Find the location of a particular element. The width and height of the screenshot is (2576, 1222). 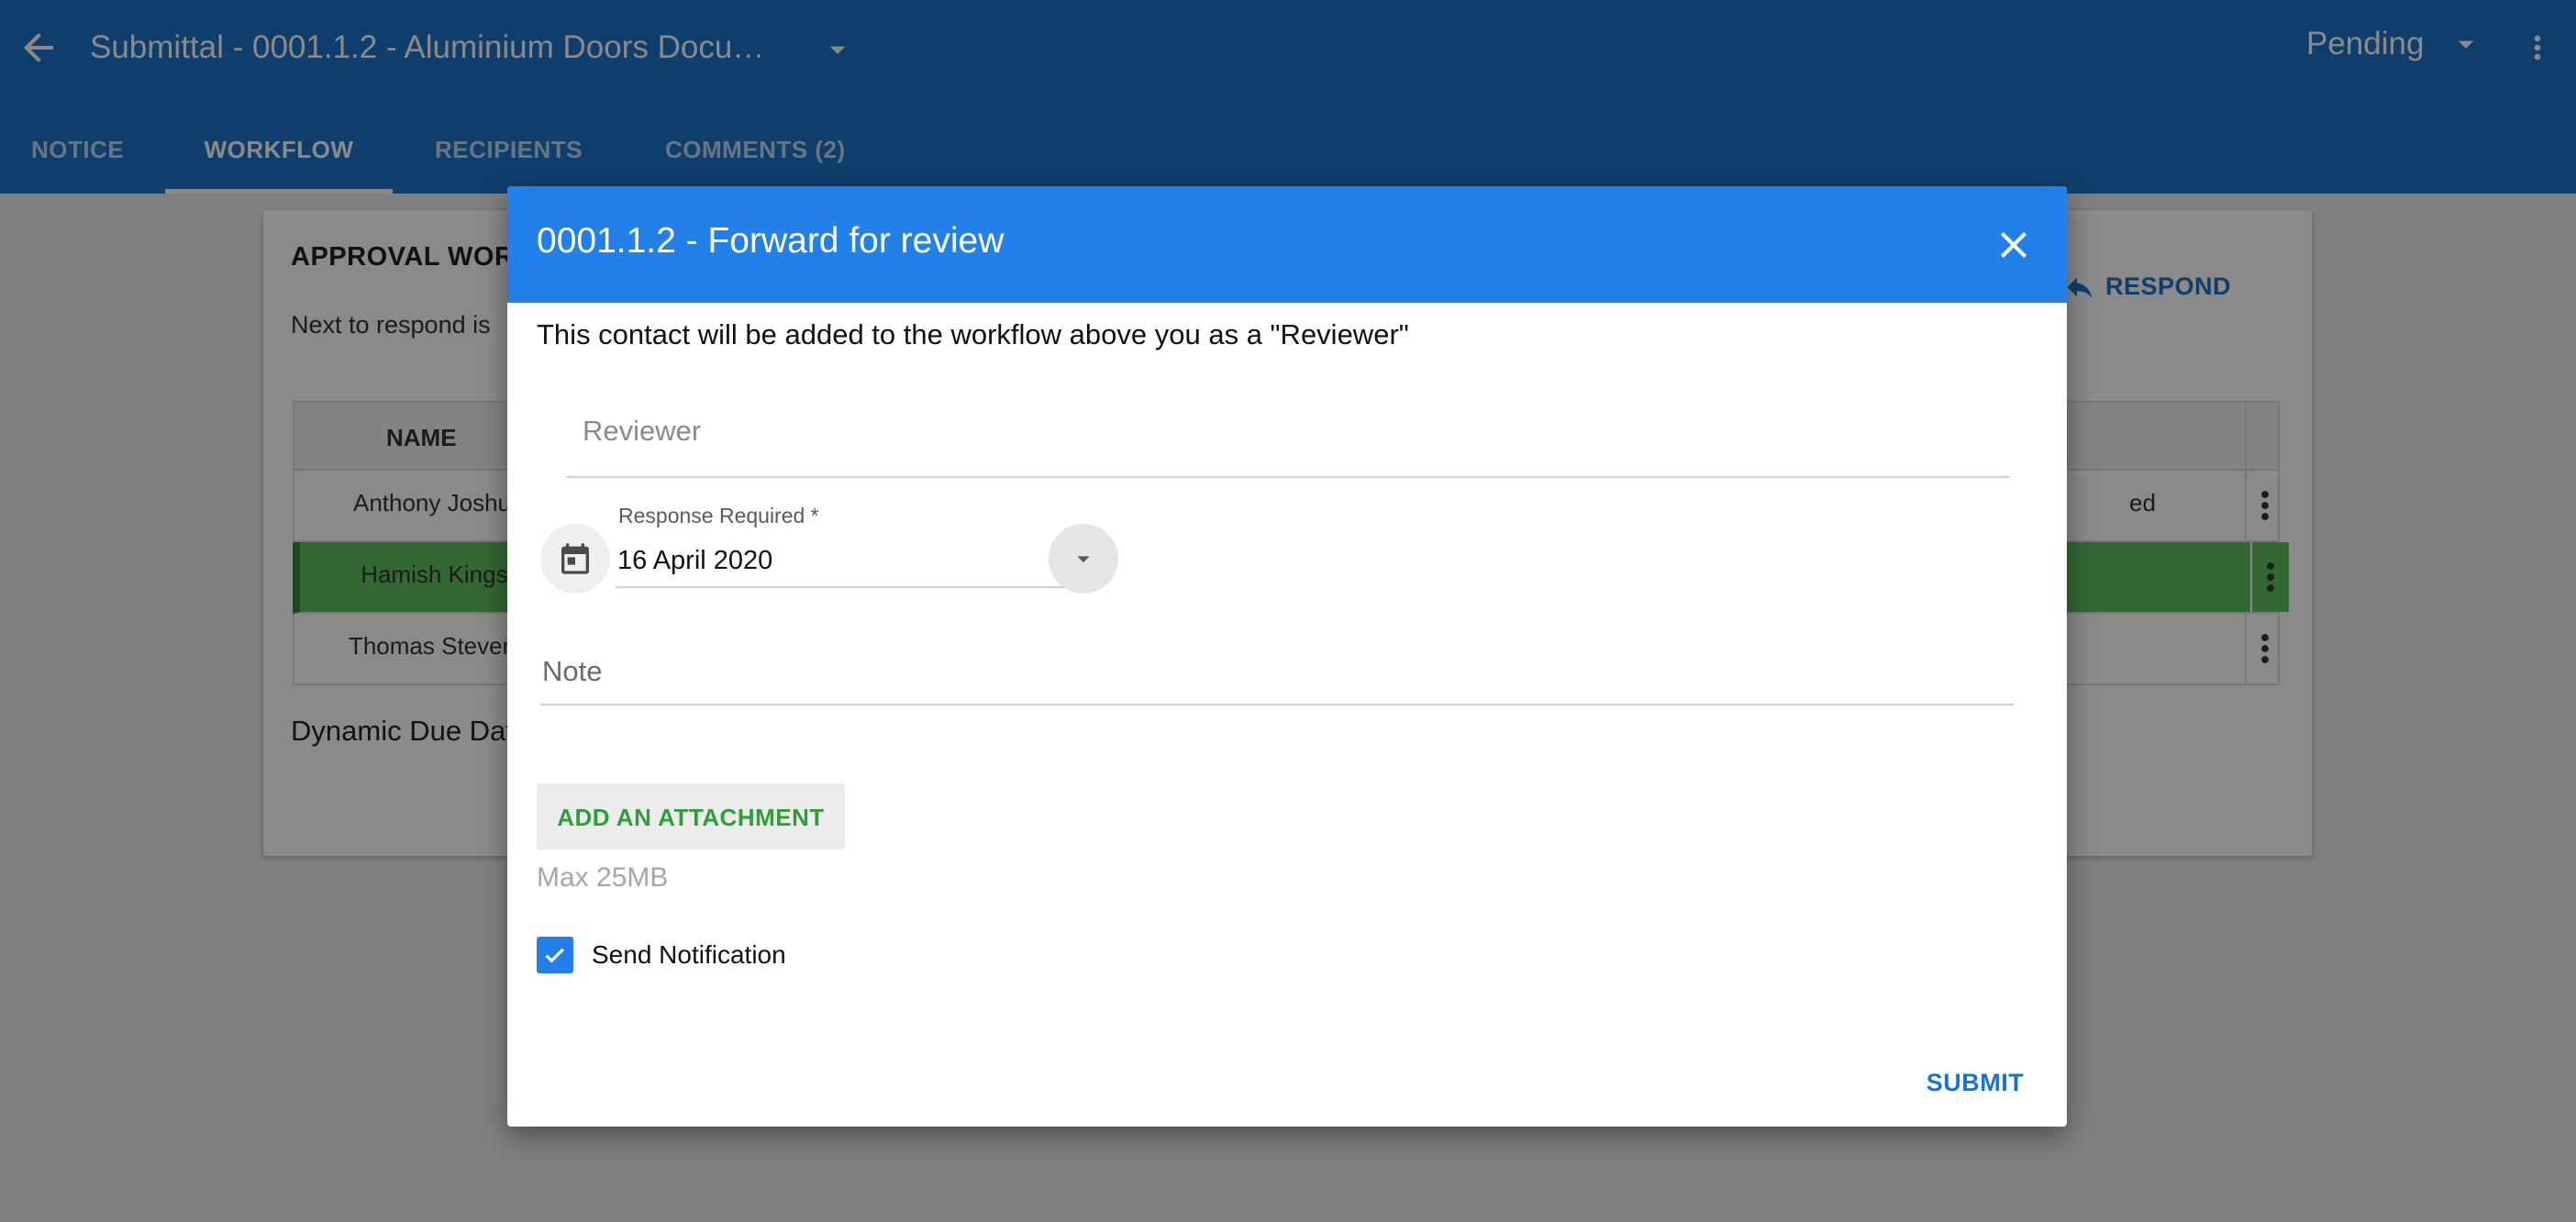

dialog-header: 0001.1.2 - Forward for review is located at coordinates (1287, 244).